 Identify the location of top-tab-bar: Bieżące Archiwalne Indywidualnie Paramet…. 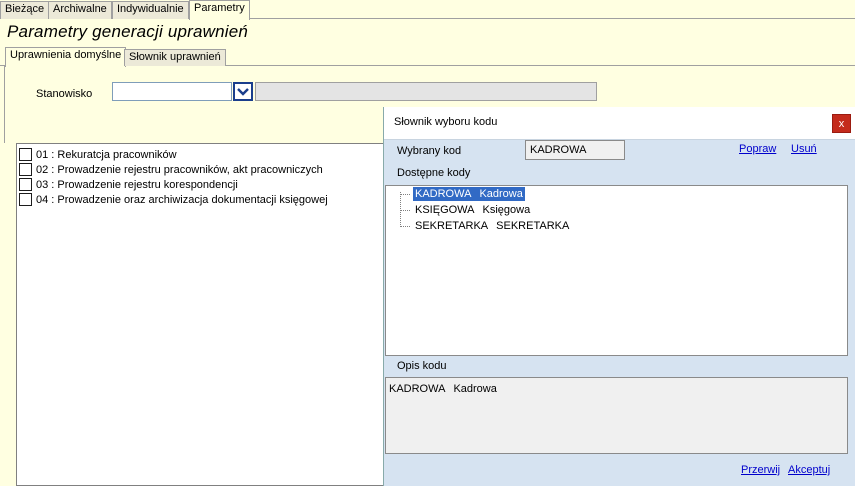
(427, 10).